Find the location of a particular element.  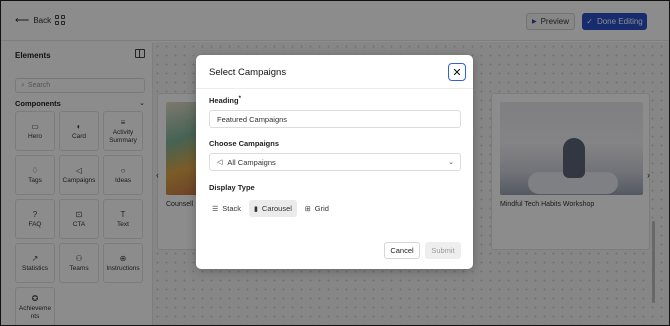

option-label: Stack is located at coordinates (232, 208).